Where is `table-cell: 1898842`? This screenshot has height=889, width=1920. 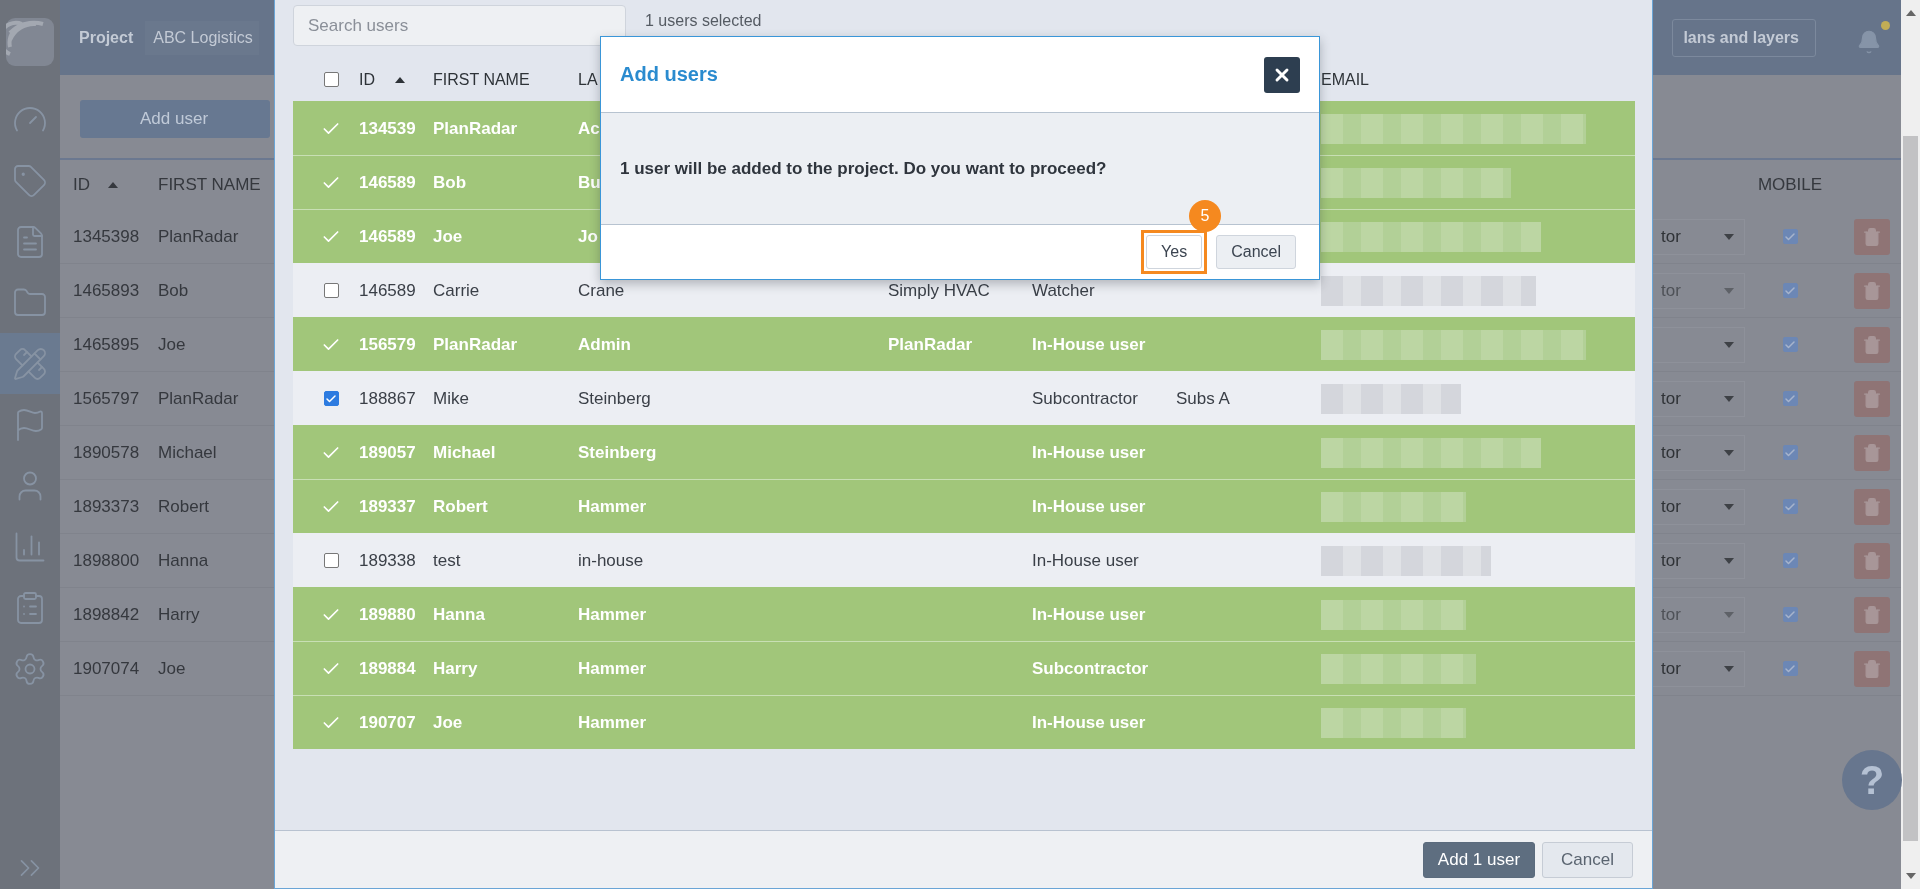 table-cell: 1898842 is located at coordinates (106, 614).